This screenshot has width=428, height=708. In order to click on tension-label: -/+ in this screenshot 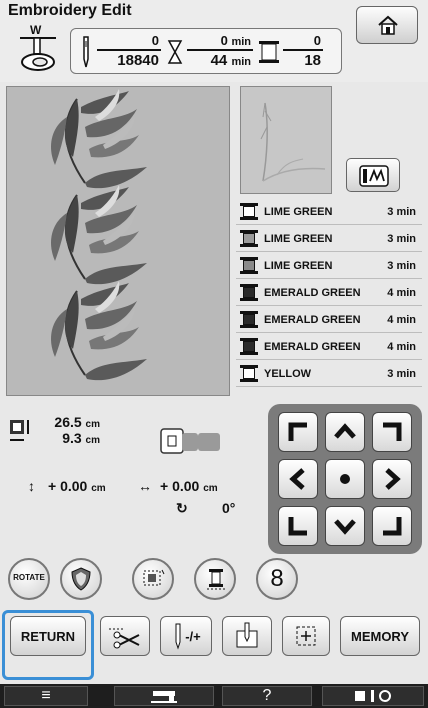, I will do `click(193, 636)`.